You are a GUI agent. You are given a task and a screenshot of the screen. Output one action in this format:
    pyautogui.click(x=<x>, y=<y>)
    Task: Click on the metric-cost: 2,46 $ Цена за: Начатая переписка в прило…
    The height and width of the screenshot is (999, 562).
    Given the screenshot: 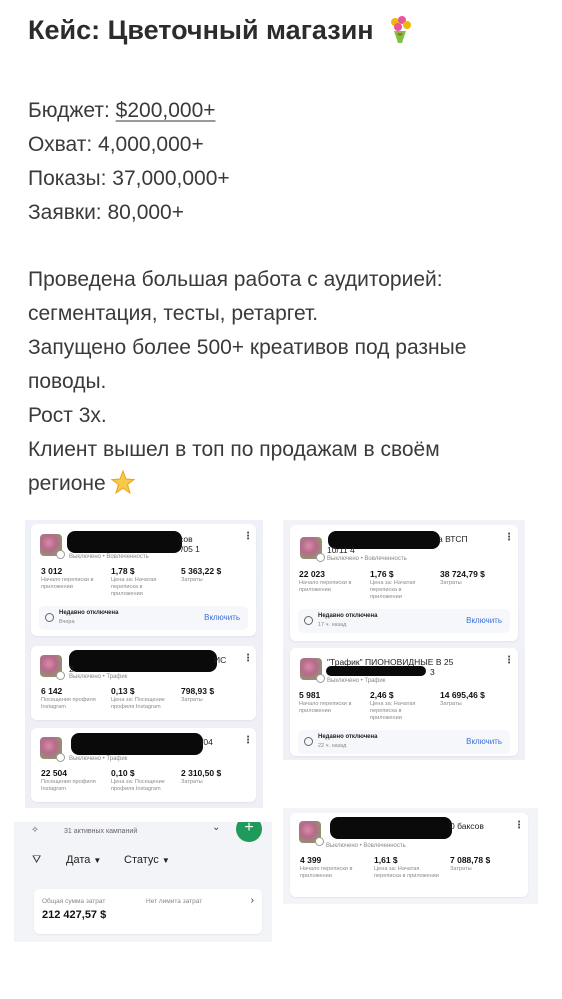 What is the action you would take?
    pyautogui.click(x=393, y=705)
    